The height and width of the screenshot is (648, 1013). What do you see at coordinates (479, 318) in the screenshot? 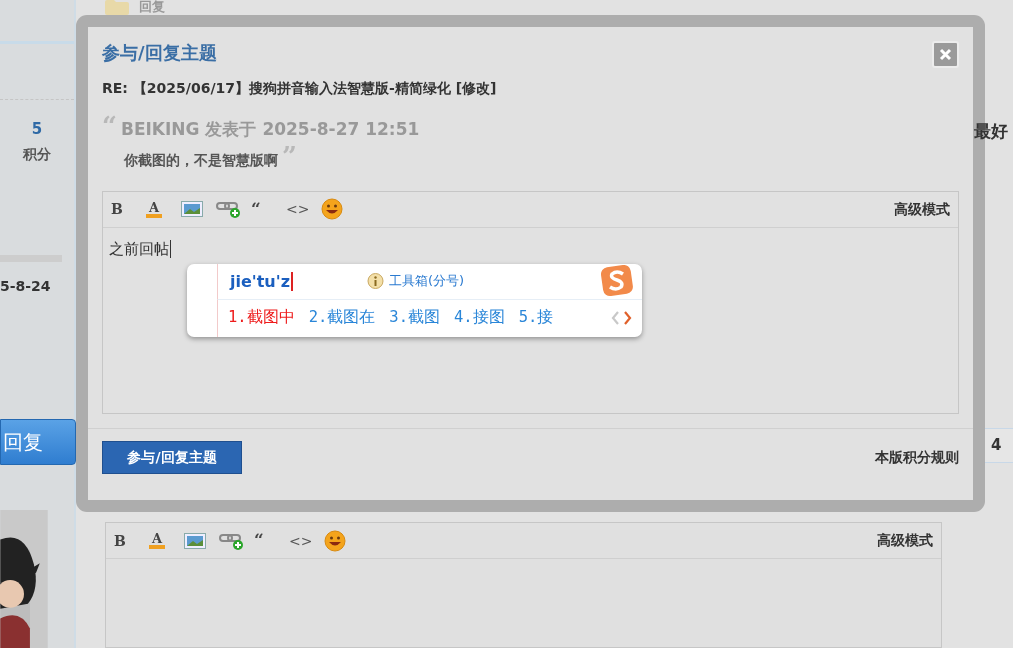
I see `candidate-word: 4.接图` at bounding box center [479, 318].